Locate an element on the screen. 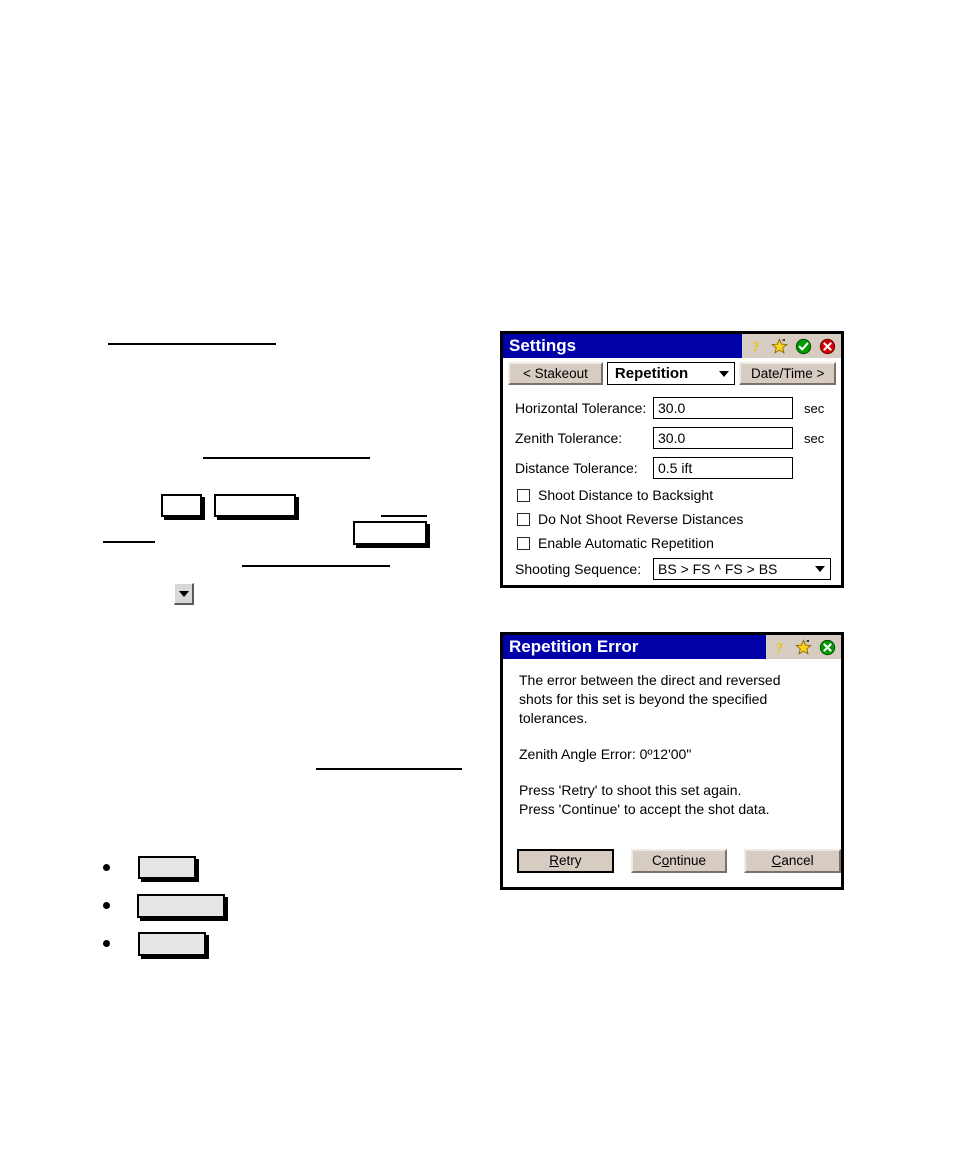 The width and height of the screenshot is (954, 1159). zenith-tolerance-row: Zenith Tolerance: sec is located at coordinates (672, 438).